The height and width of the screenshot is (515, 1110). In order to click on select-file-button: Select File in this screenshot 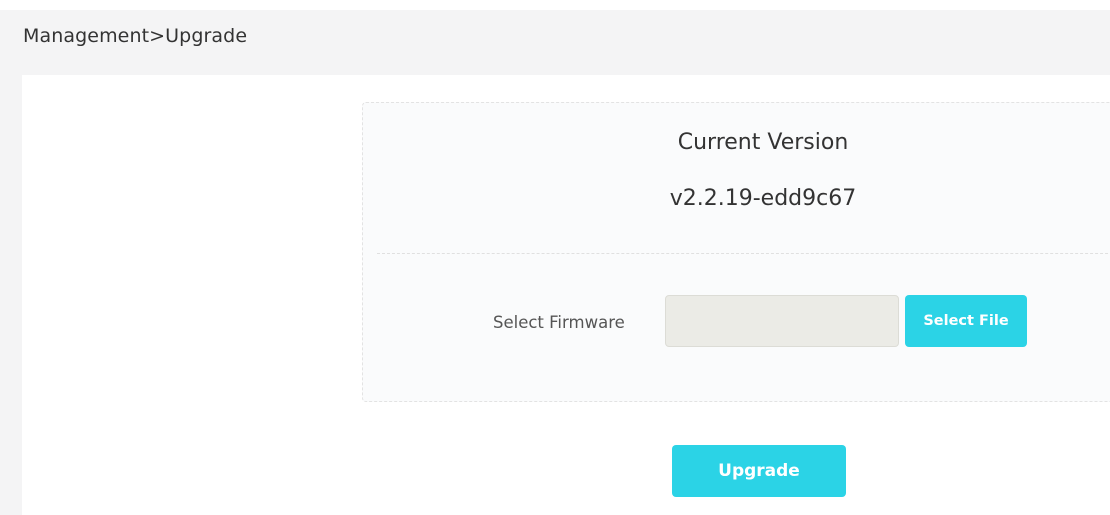, I will do `click(966, 321)`.